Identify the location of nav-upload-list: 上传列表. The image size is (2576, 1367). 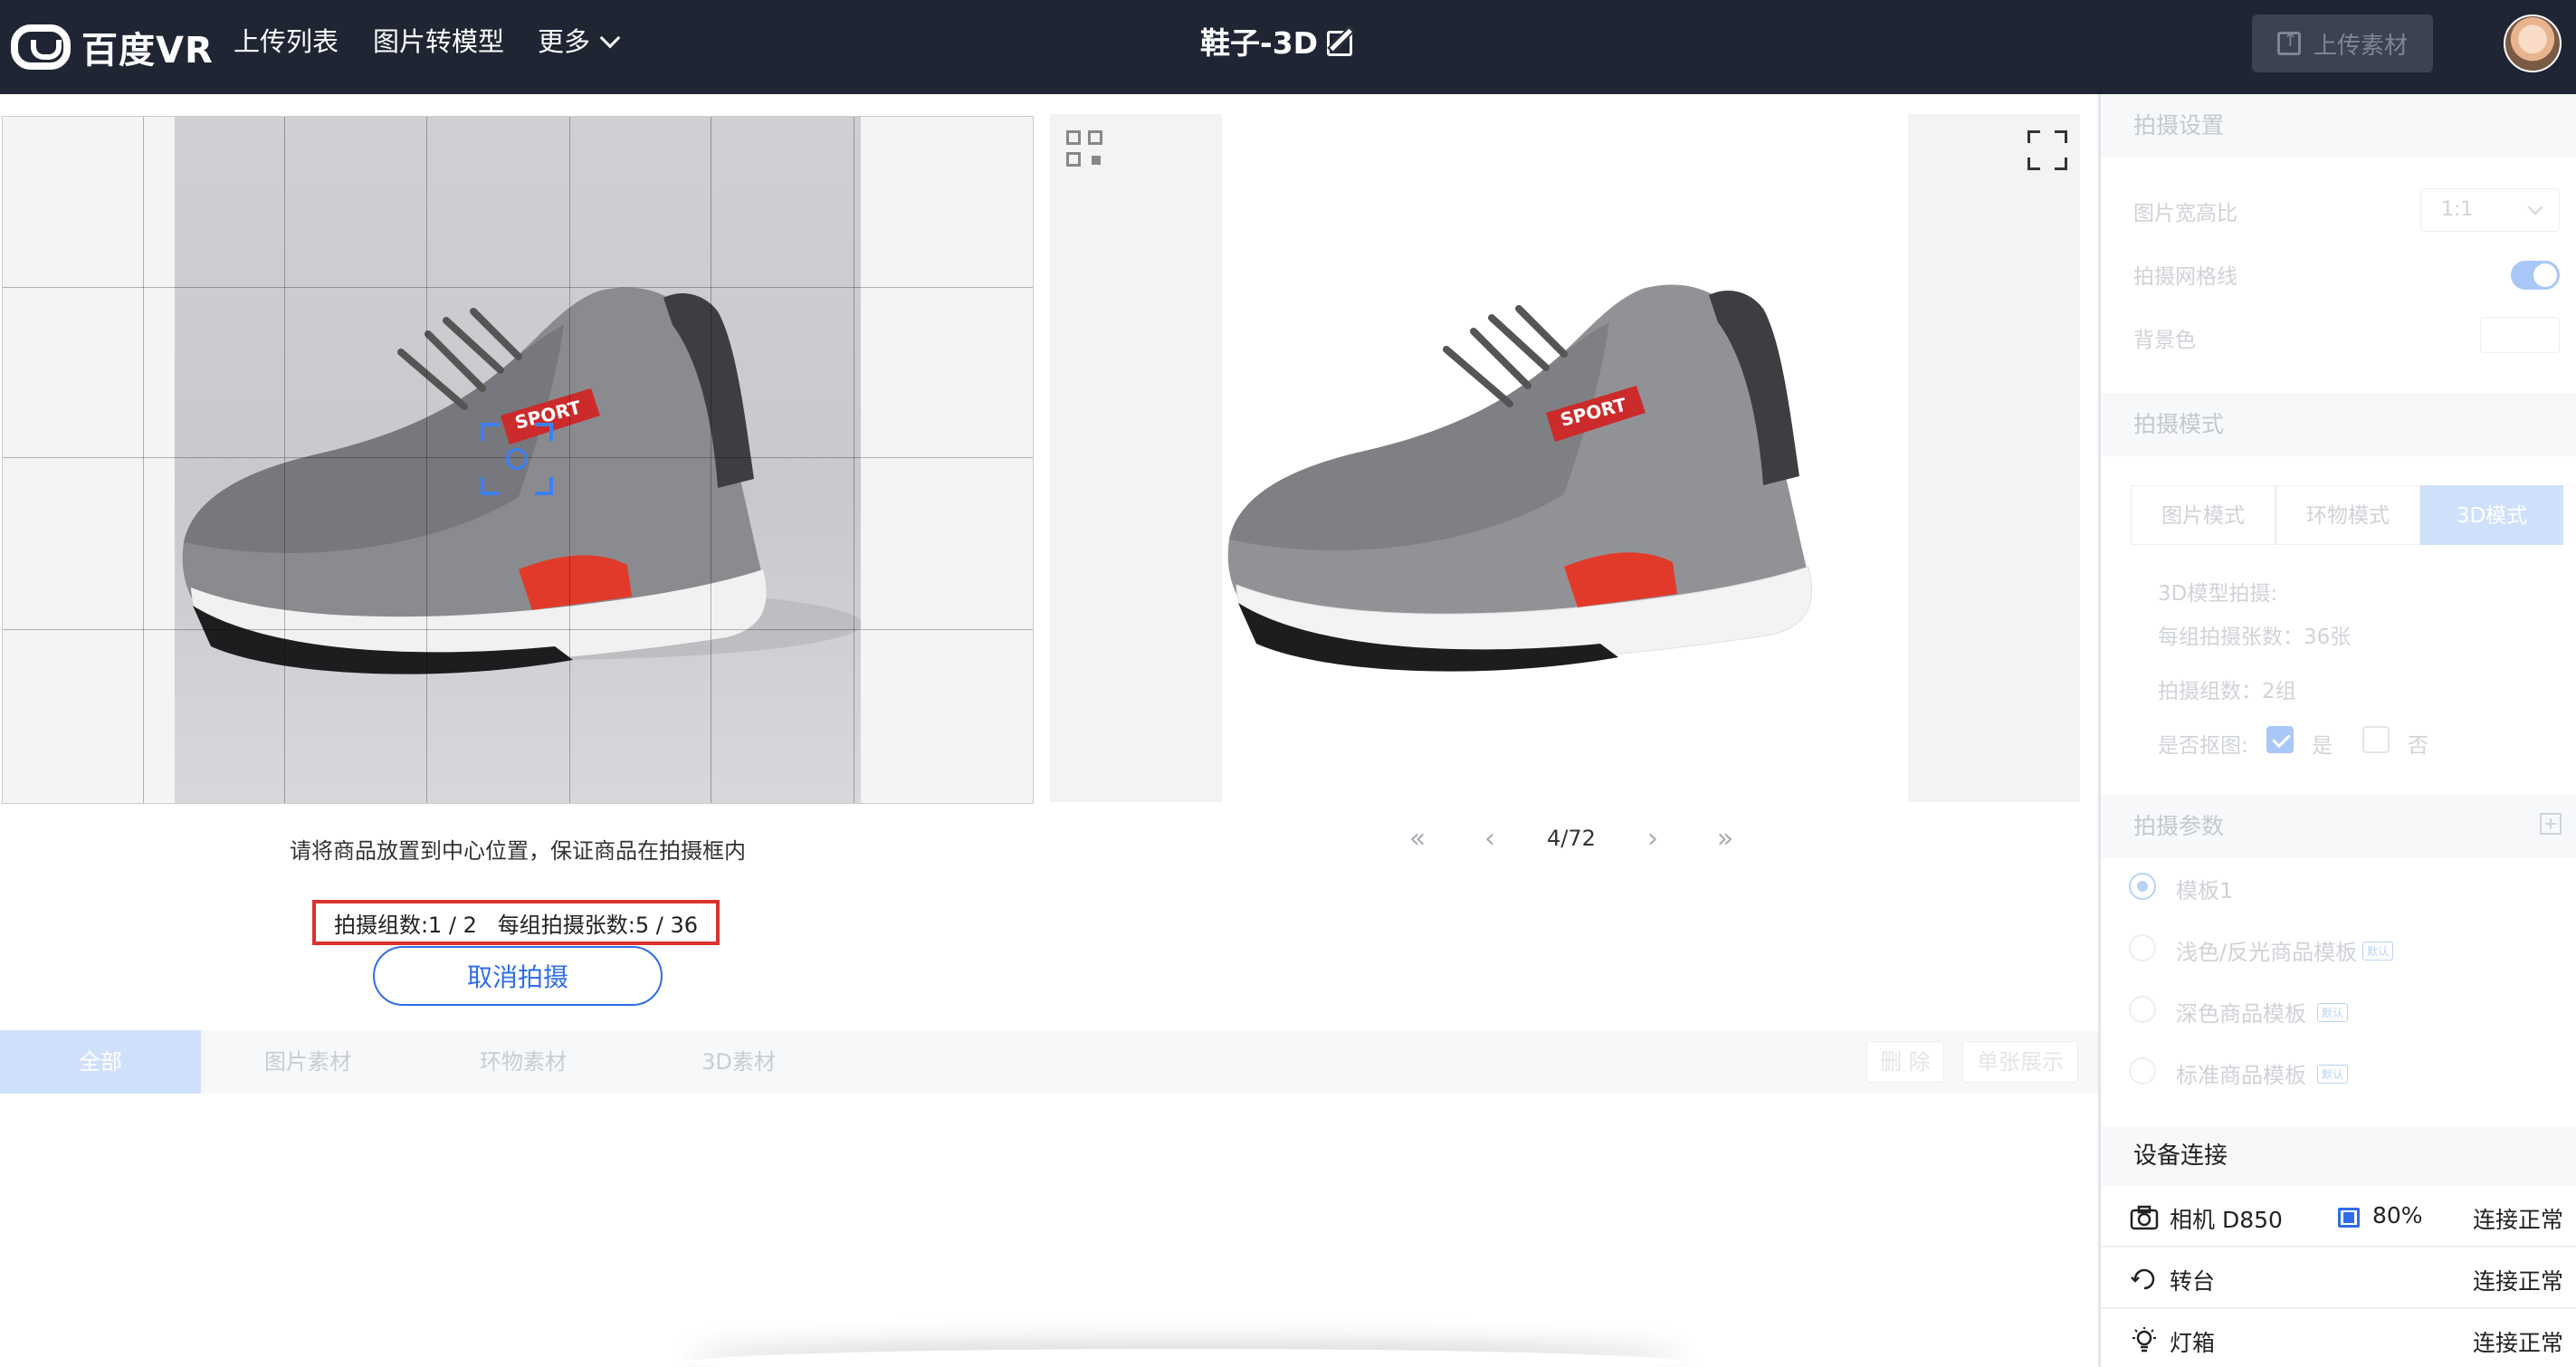
(286, 42).